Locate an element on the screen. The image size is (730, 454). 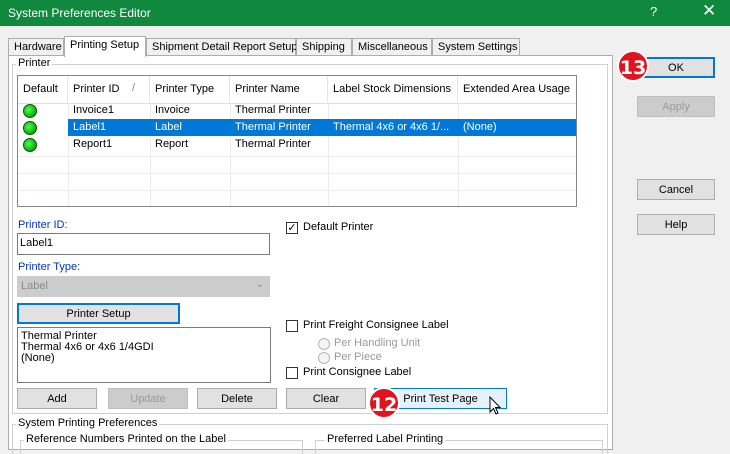
info-line-stock: Thermal 4x6 or 4x6 1/4GDI is located at coordinates (87, 347).